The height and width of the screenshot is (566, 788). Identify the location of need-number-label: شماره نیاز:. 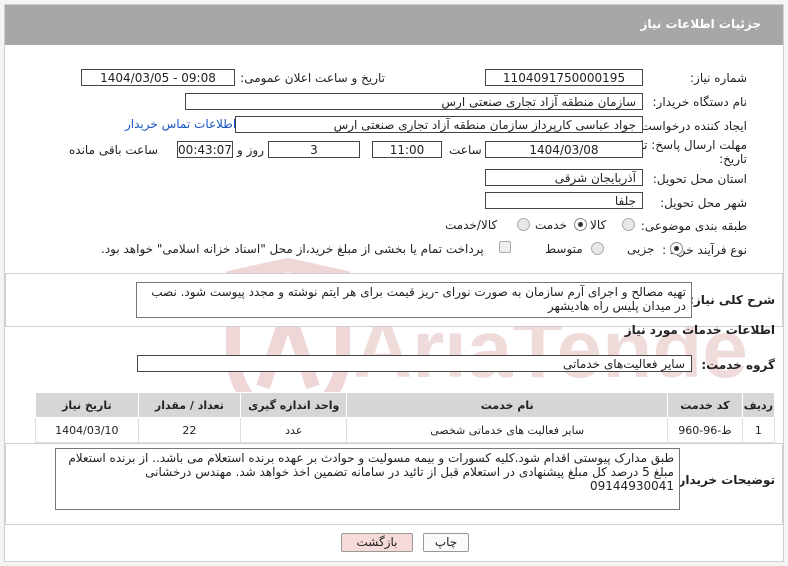
(718, 78).